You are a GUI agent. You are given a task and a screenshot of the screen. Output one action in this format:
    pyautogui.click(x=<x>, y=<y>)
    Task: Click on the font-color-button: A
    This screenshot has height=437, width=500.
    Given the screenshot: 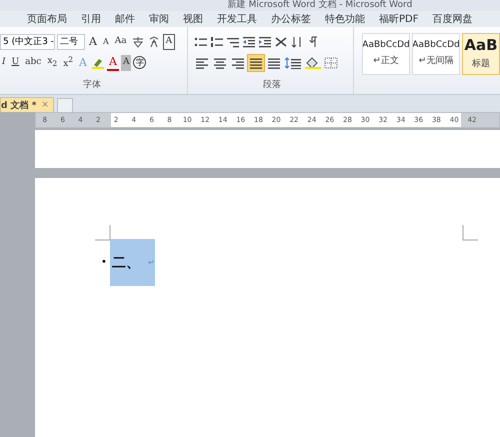 What is the action you would take?
    pyautogui.click(x=113, y=62)
    